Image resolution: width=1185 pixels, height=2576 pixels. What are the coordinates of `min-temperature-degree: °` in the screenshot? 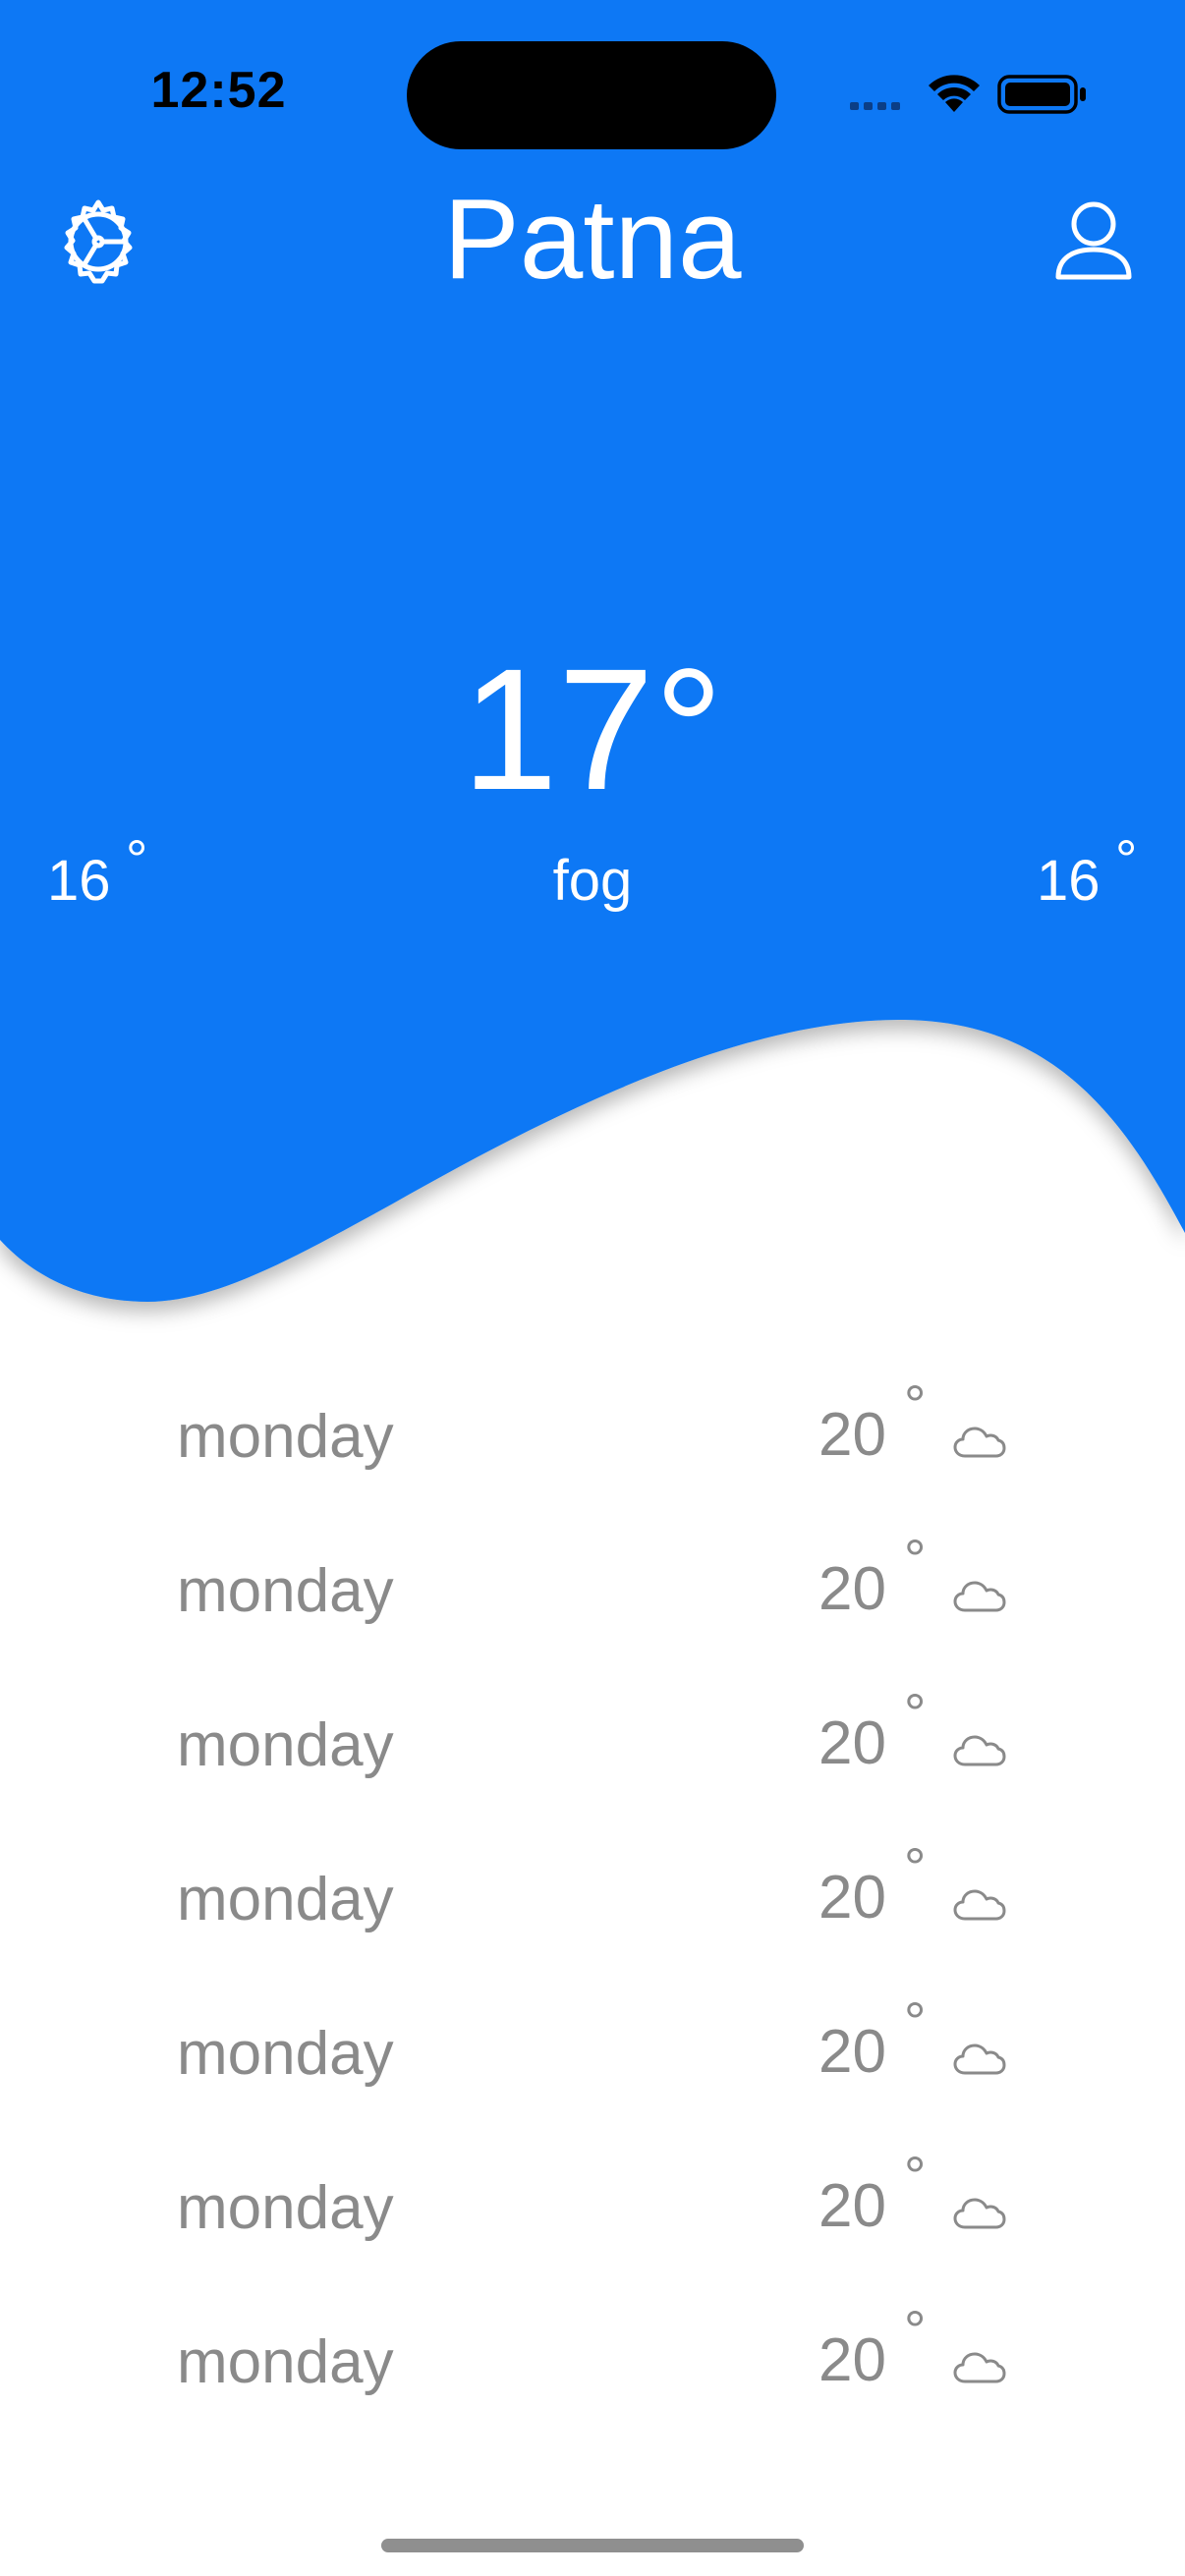 It's located at (137, 859).